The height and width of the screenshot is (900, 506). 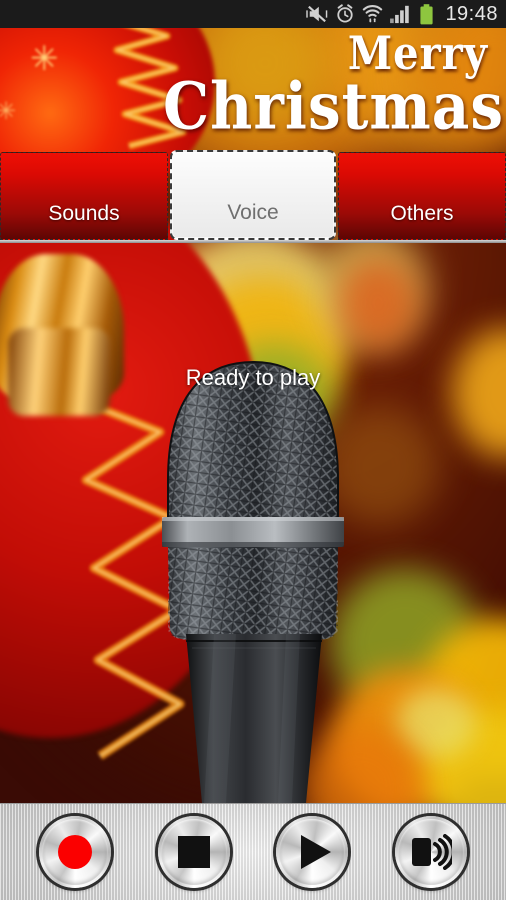 I want to click on set-ringtone-button, so click(x=430, y=852).